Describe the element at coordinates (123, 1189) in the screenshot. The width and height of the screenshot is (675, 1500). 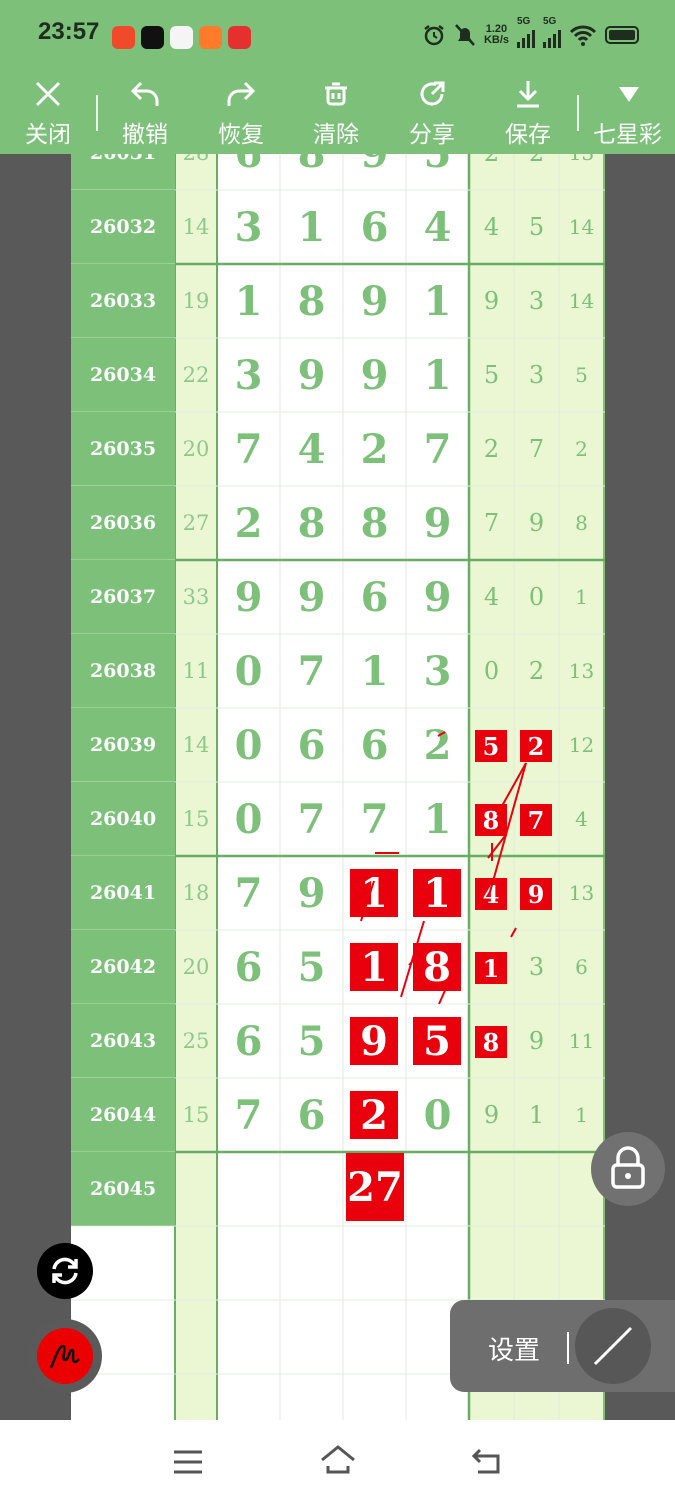
I see `period-cell: 26045` at that location.